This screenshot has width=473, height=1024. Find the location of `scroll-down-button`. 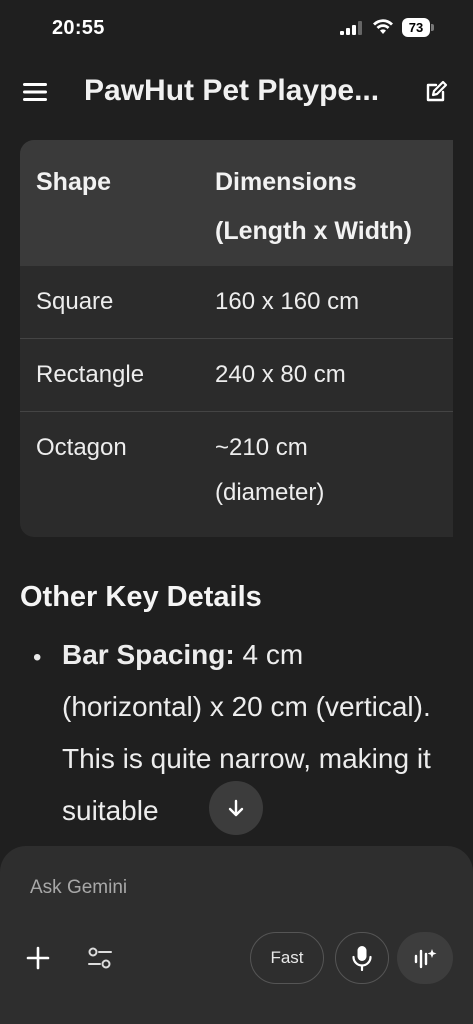

scroll-down-button is located at coordinates (236, 808).